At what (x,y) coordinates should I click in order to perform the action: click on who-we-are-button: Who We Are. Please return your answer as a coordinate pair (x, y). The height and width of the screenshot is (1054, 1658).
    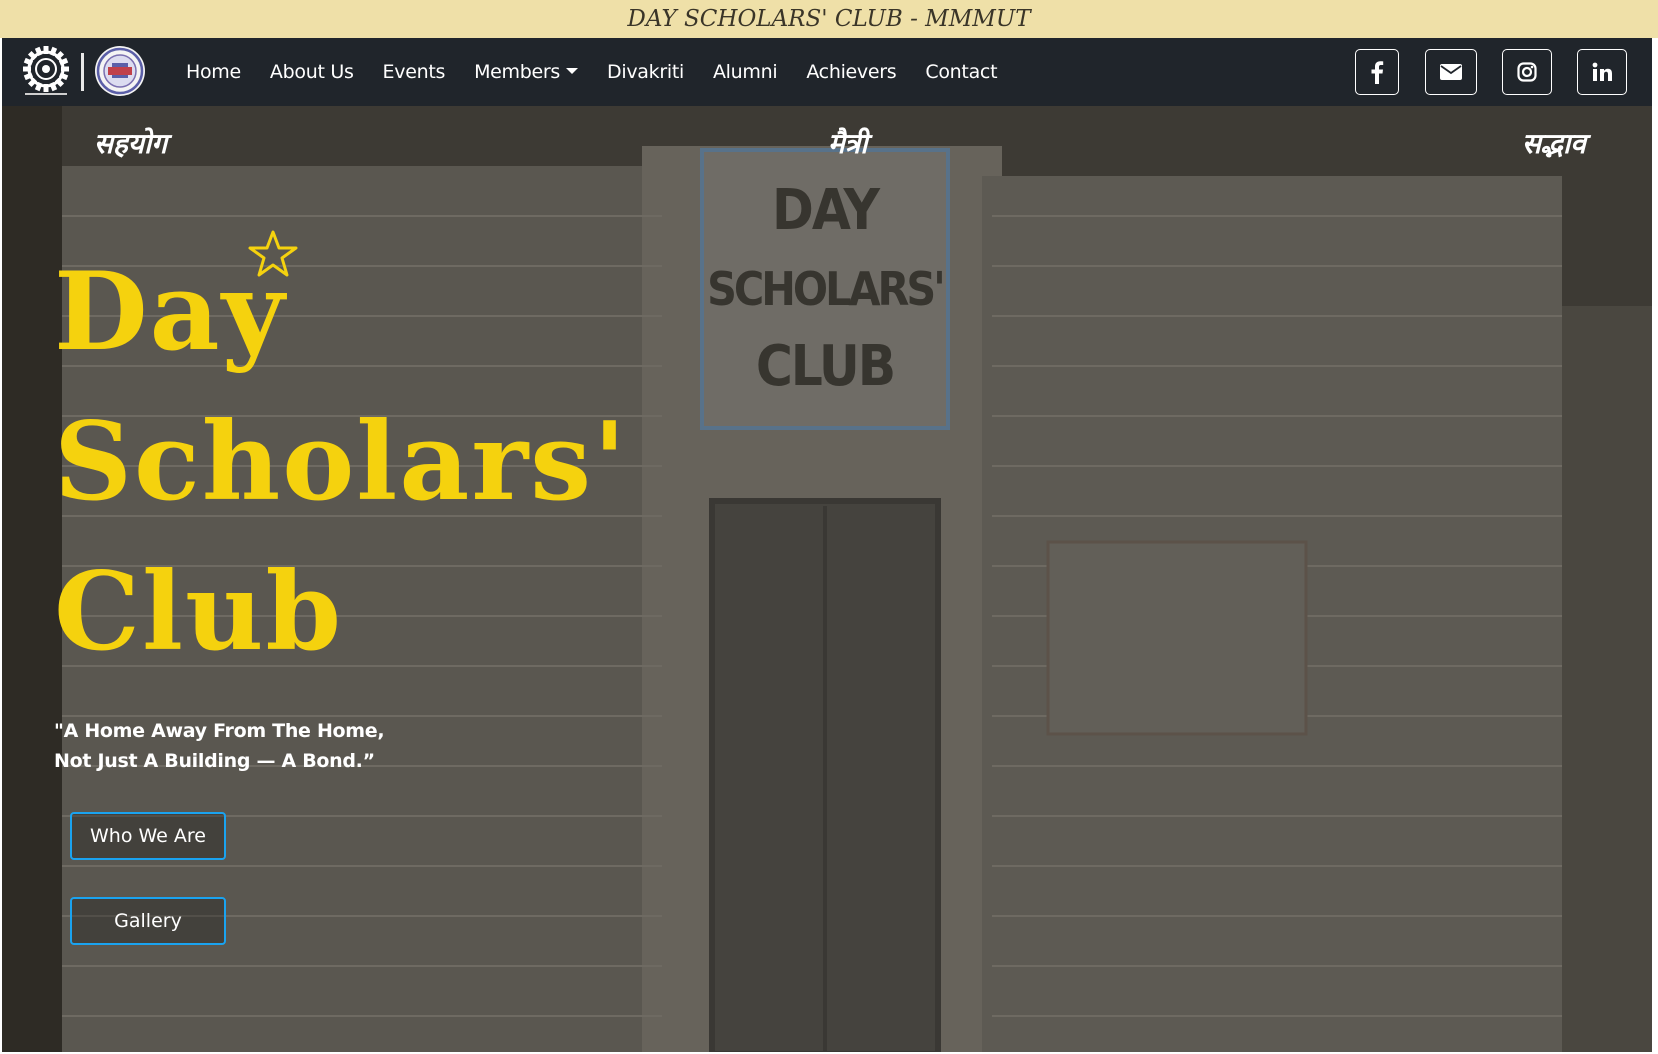
    Looking at the image, I should click on (148, 836).